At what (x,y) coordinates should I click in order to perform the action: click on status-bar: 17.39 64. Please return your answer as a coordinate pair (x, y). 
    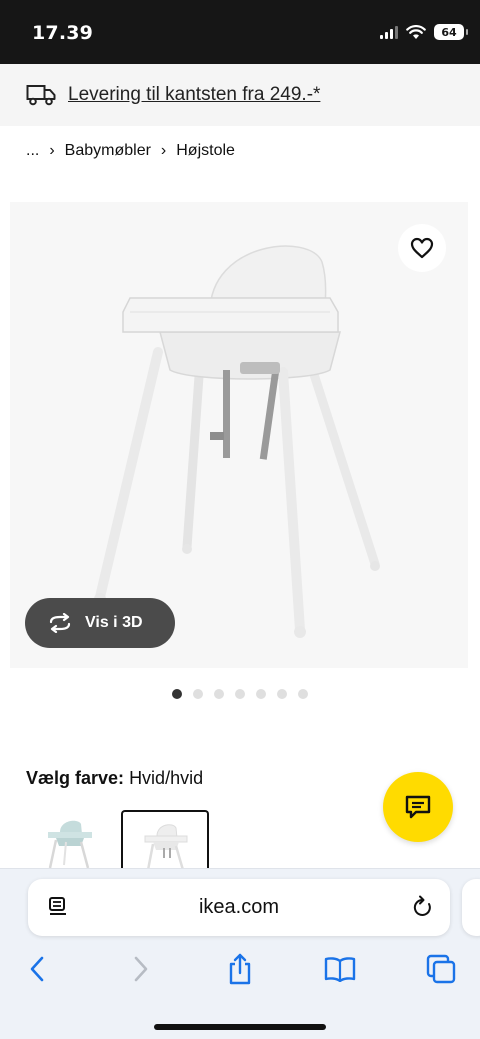
    Looking at the image, I should click on (240, 32).